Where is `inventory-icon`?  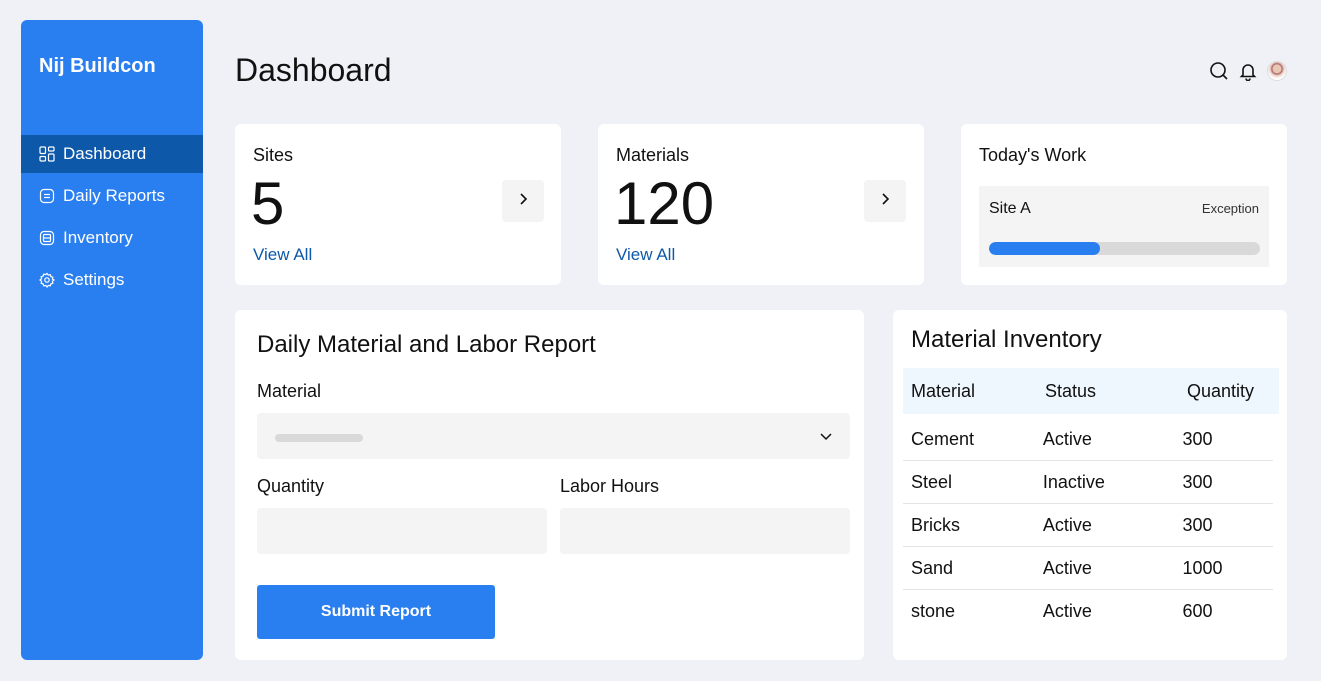
inventory-icon is located at coordinates (47, 238).